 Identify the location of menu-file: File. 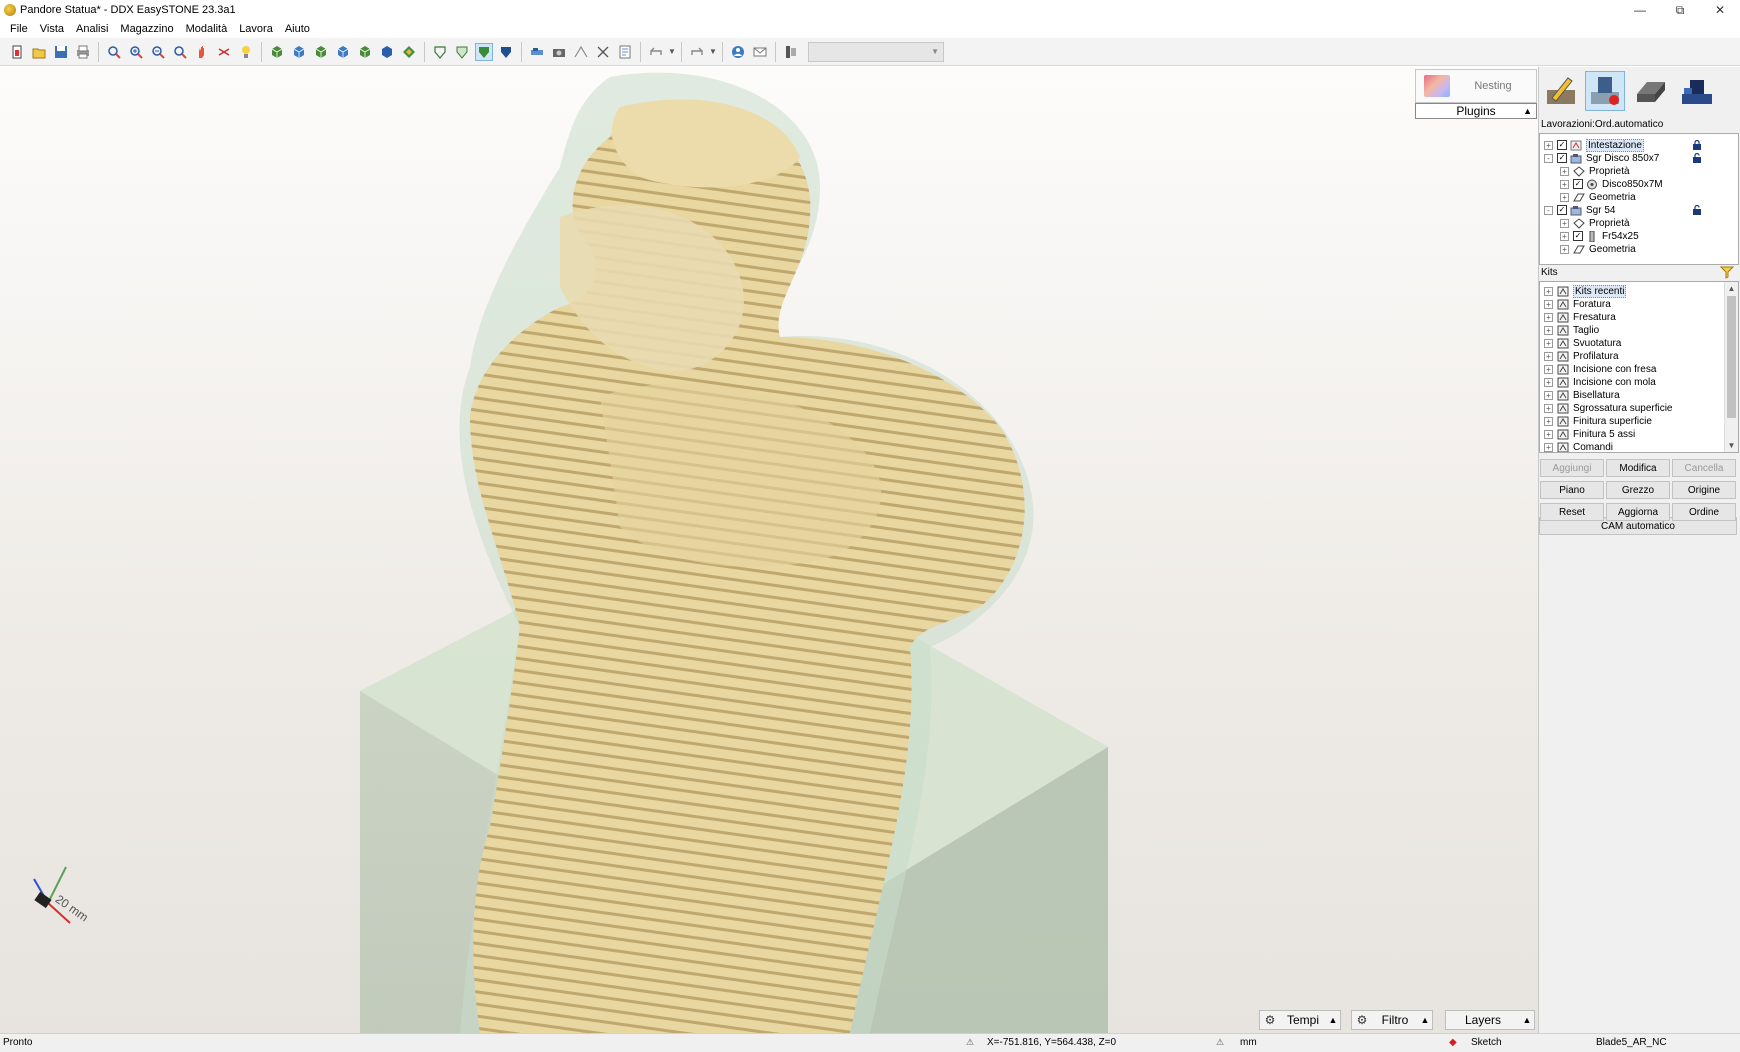
(19, 29).